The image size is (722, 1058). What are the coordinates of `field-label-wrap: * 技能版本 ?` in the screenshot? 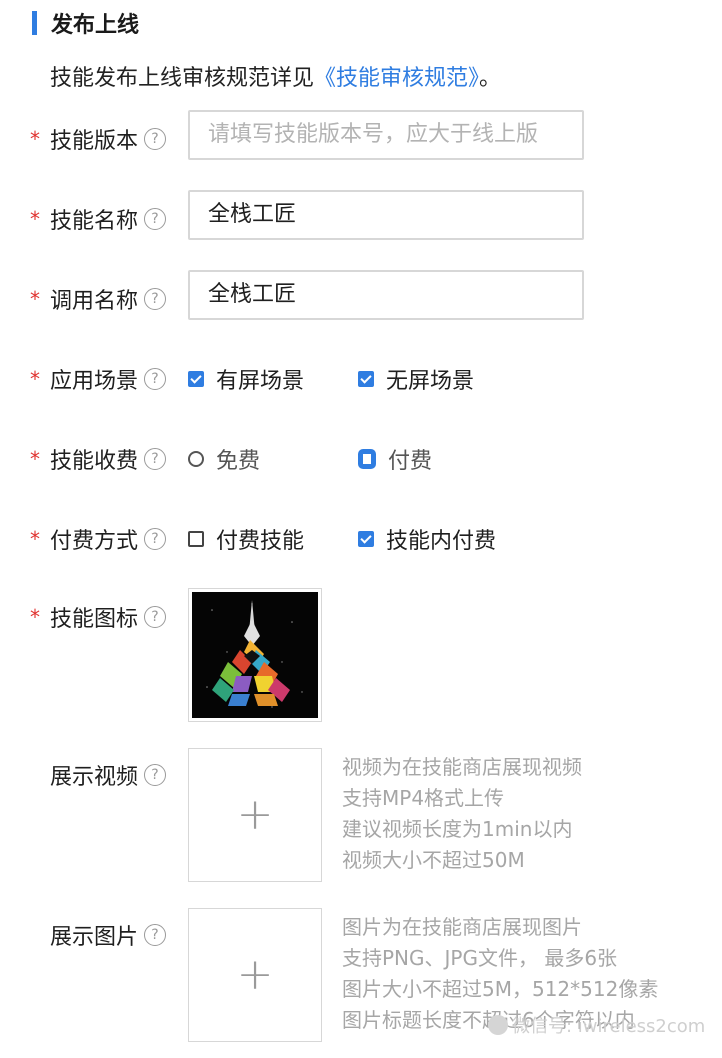 It's located at (98, 139).